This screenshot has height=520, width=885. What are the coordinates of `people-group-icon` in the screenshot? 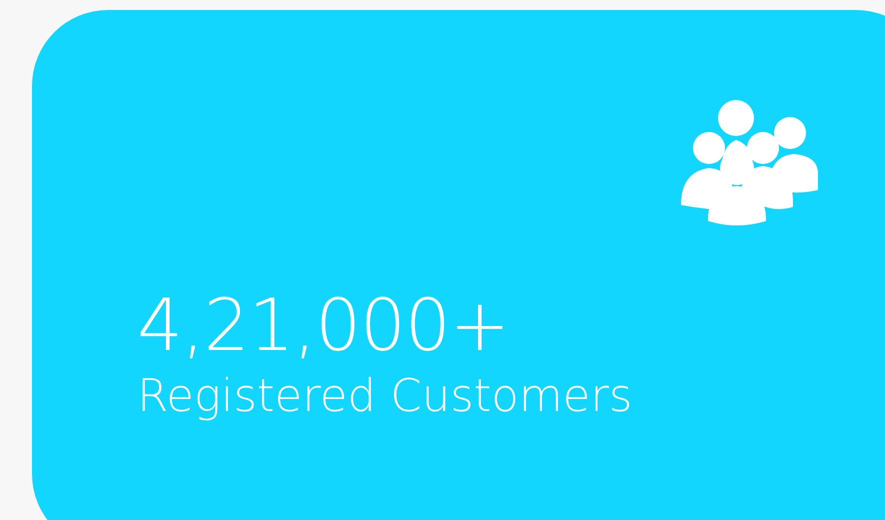 It's located at (750, 163).